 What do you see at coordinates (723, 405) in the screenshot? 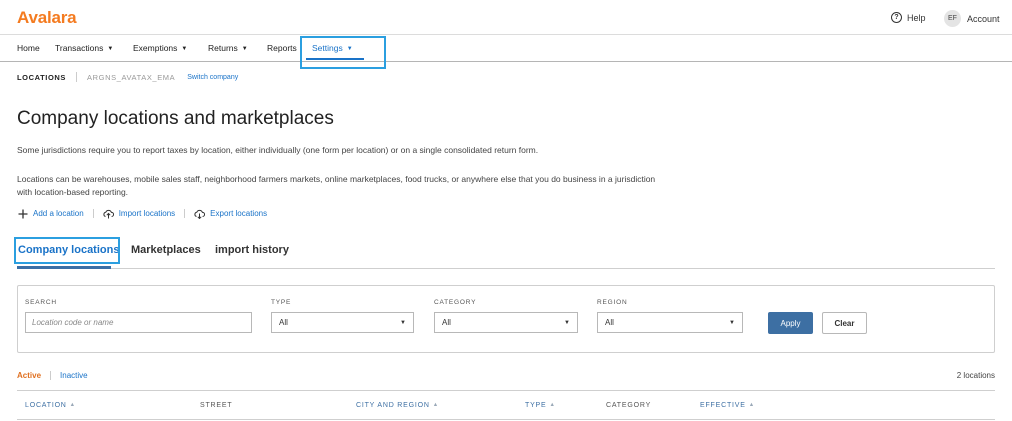
I see `column-effective-label: EFFECTIVE` at bounding box center [723, 405].